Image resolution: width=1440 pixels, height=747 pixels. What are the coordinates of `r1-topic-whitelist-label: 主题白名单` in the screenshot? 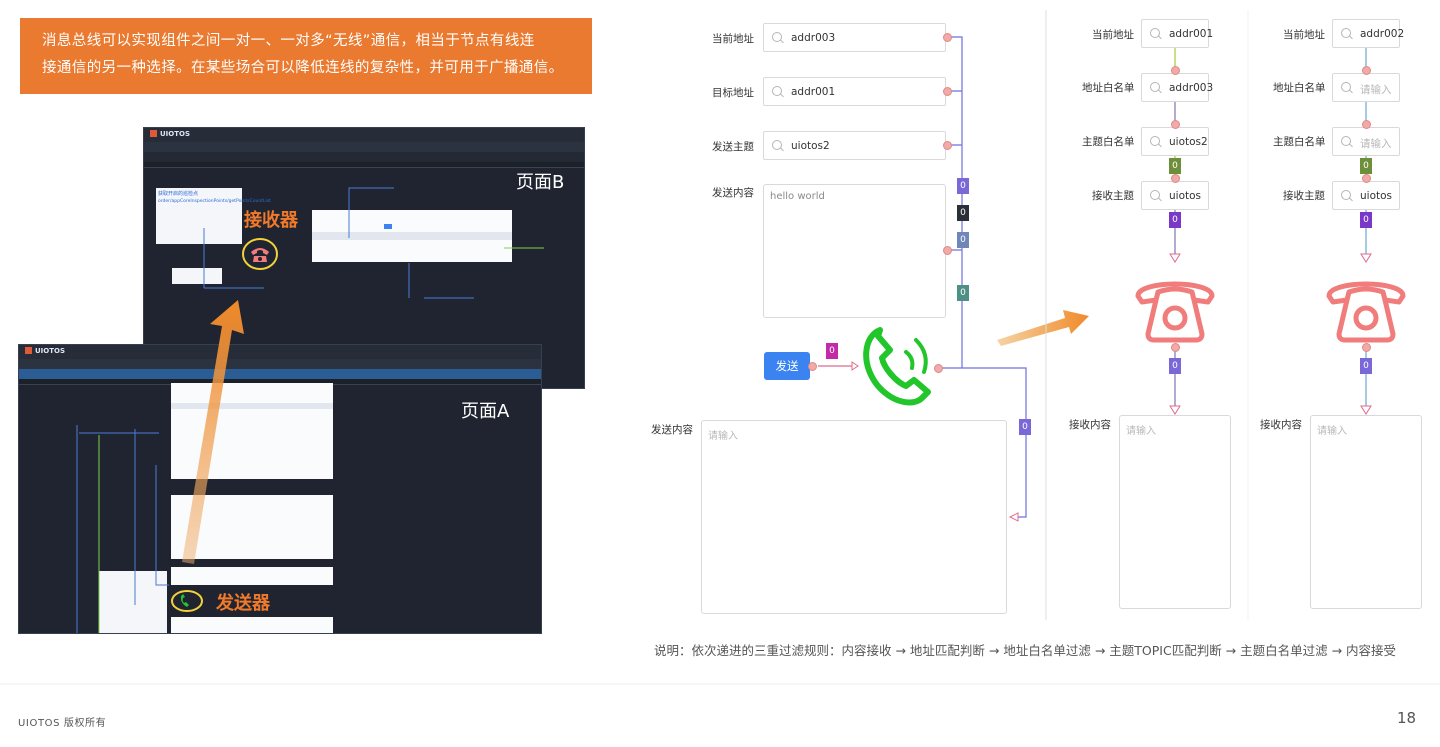 It's located at (1108, 142).